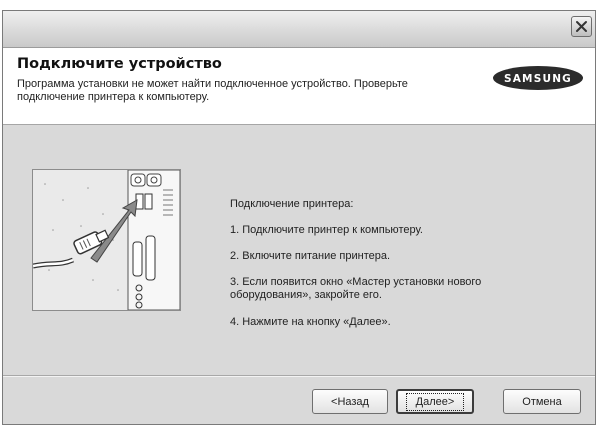 The height and width of the screenshot is (427, 598). Describe the element at coordinates (119, 64) in the screenshot. I see `page-title: Подключите устройство` at that location.